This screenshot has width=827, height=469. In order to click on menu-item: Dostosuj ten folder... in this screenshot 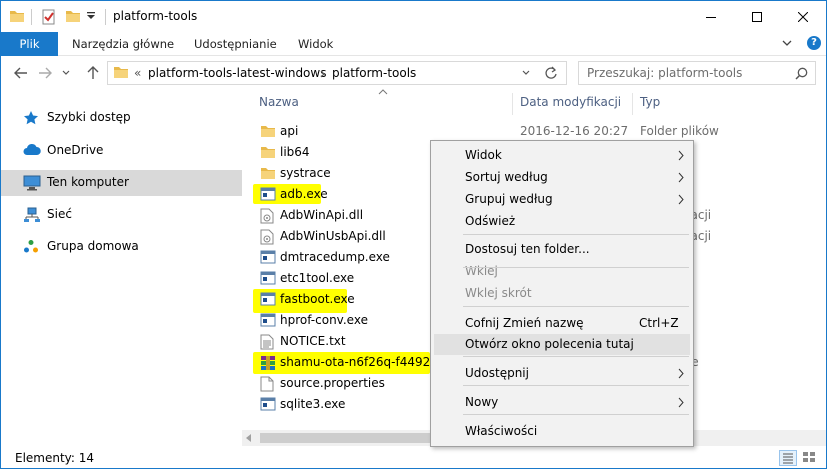, I will do `click(562, 249)`.